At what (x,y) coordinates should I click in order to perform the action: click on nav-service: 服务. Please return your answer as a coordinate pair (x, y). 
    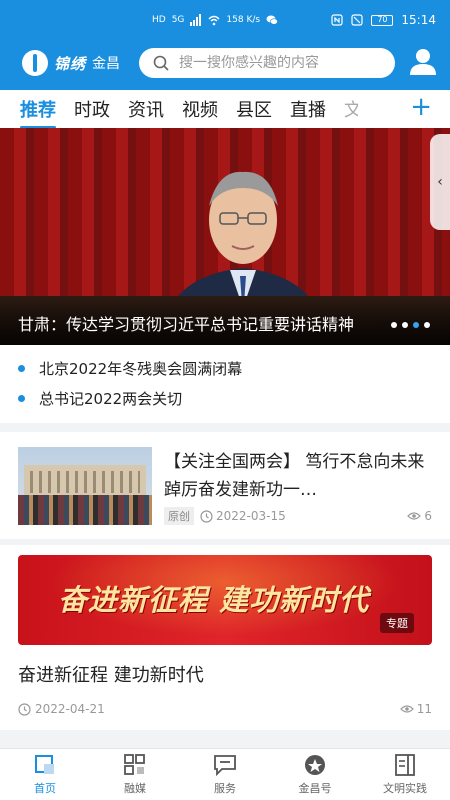
    Looking at the image, I should click on (225, 774).